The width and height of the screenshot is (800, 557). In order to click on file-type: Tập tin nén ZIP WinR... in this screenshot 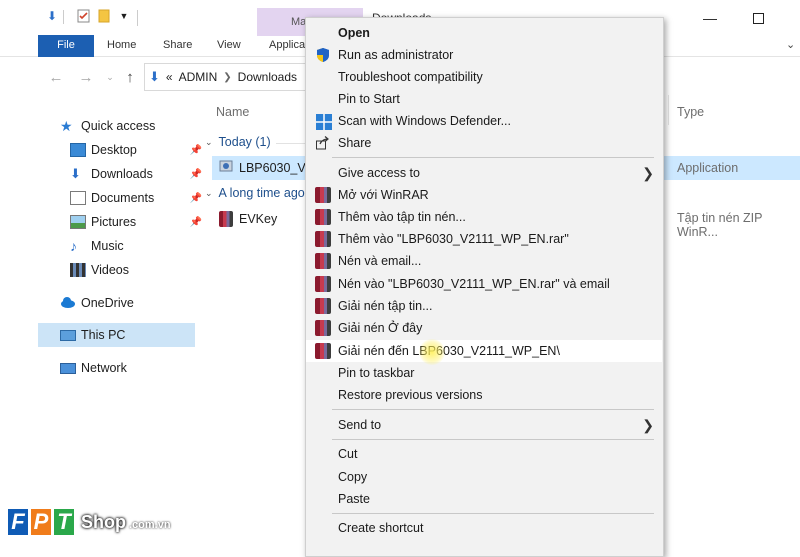, I will do `click(720, 225)`.